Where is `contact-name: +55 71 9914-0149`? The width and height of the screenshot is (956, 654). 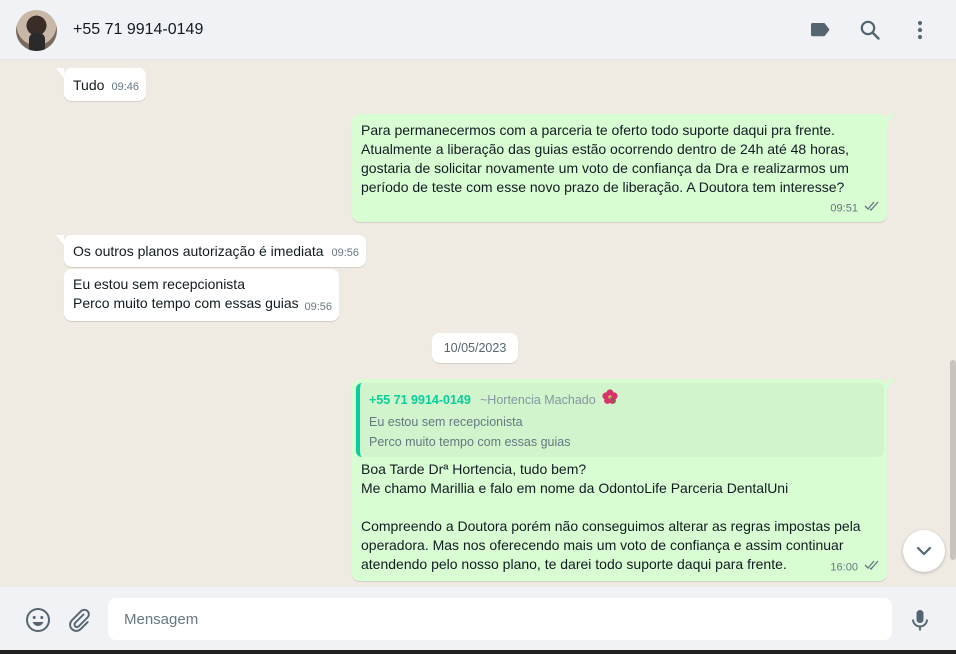 contact-name: +55 71 9914-0149 is located at coordinates (138, 30).